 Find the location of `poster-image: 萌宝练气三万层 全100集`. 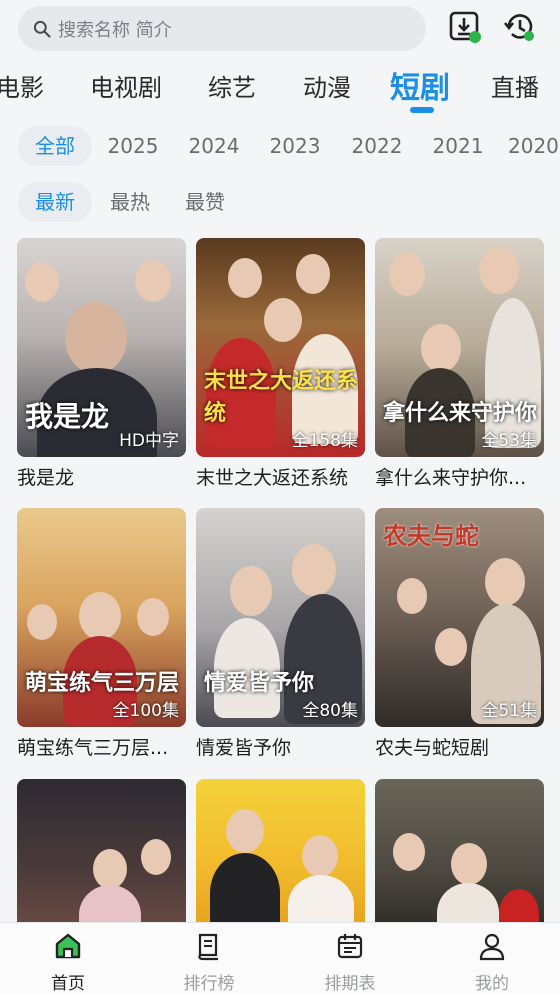

poster-image: 萌宝练气三万层 全100集 is located at coordinates (101, 617).